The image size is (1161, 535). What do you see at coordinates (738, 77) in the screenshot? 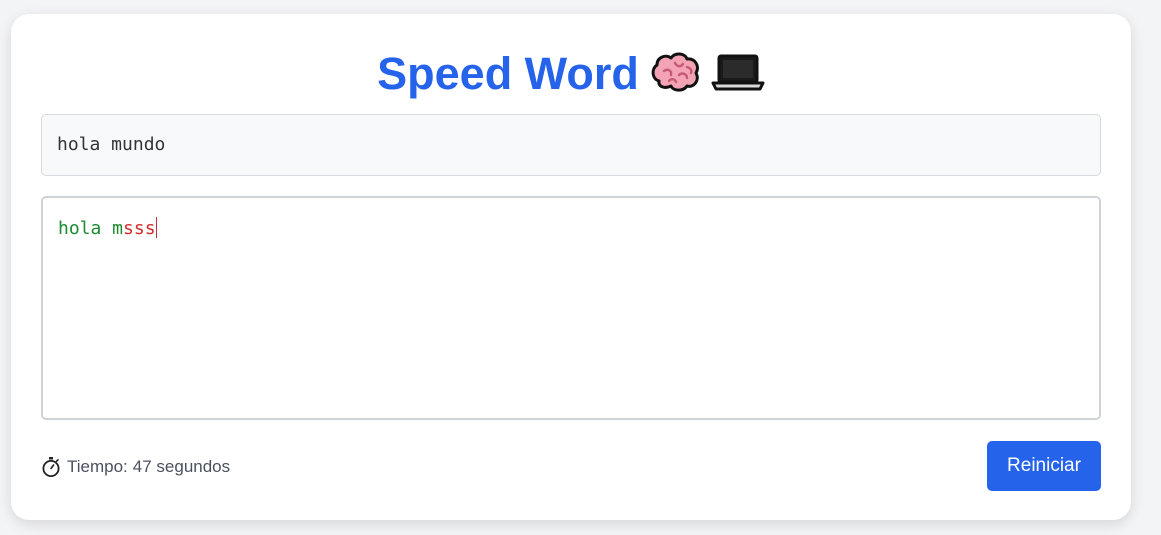
I see `laptop-icon` at bounding box center [738, 77].